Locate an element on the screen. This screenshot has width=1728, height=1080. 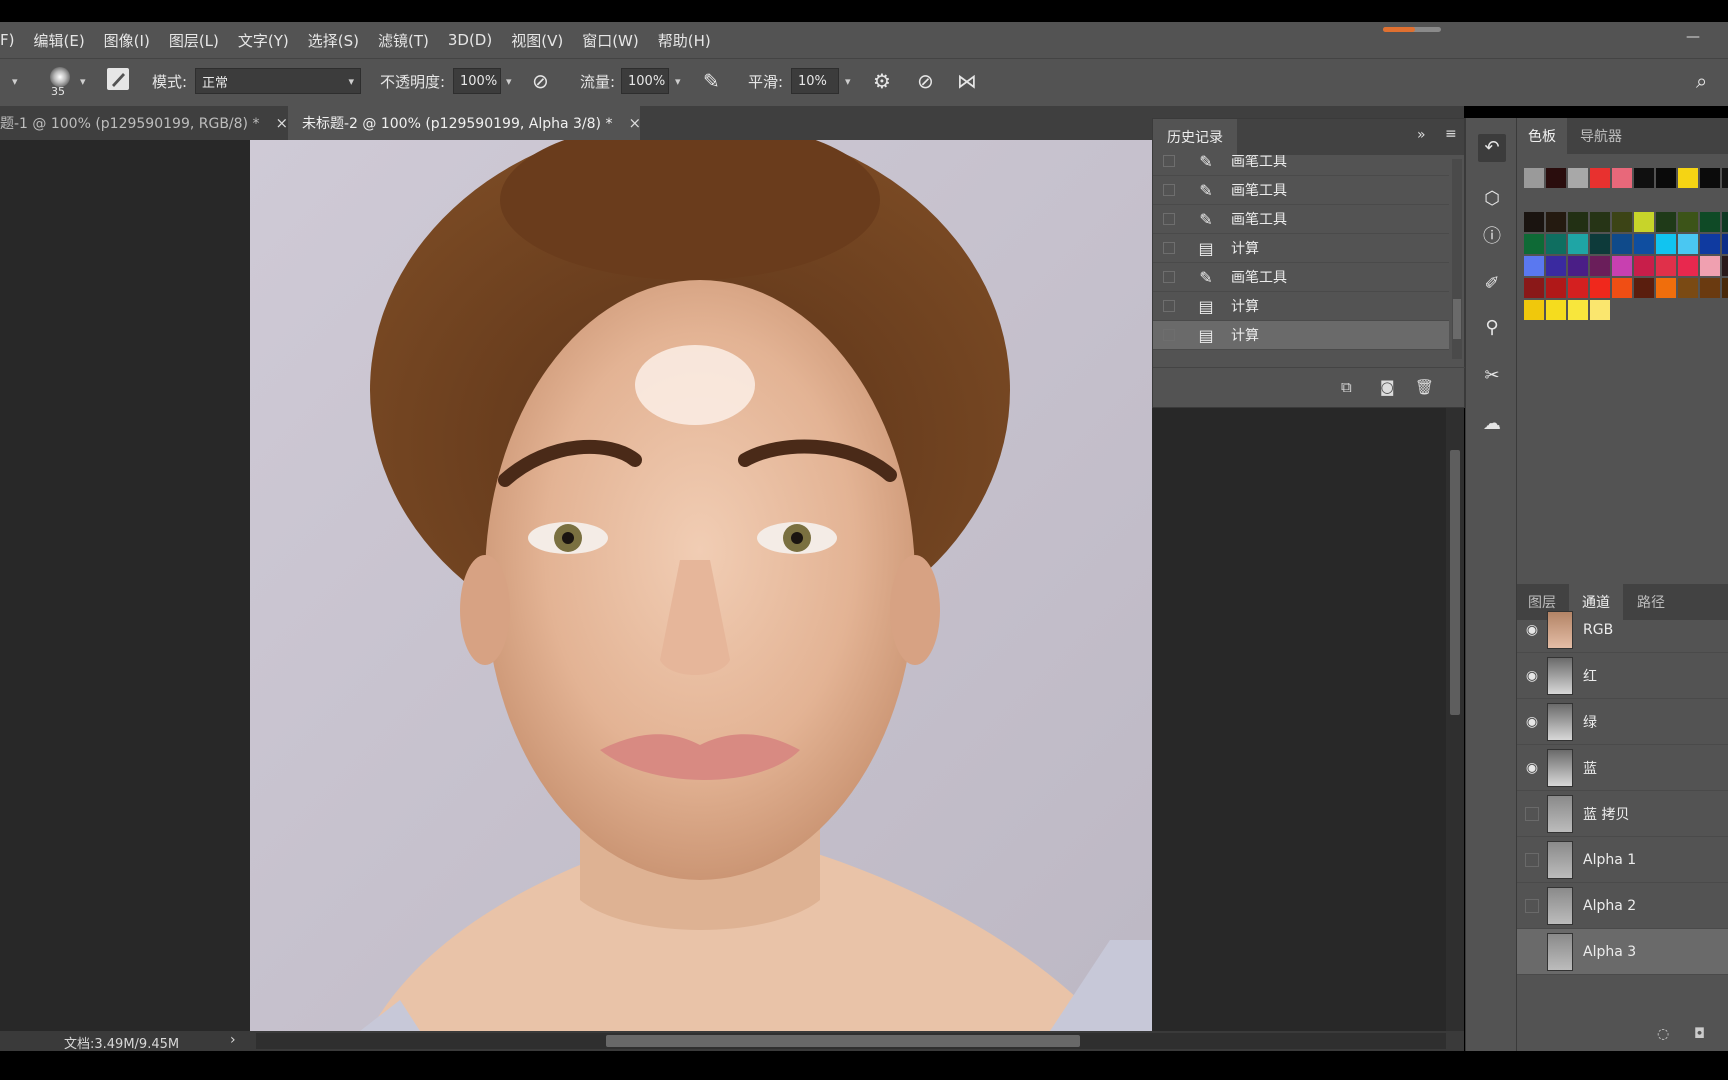
history-scrollbar is located at coordinates (1457, 259).